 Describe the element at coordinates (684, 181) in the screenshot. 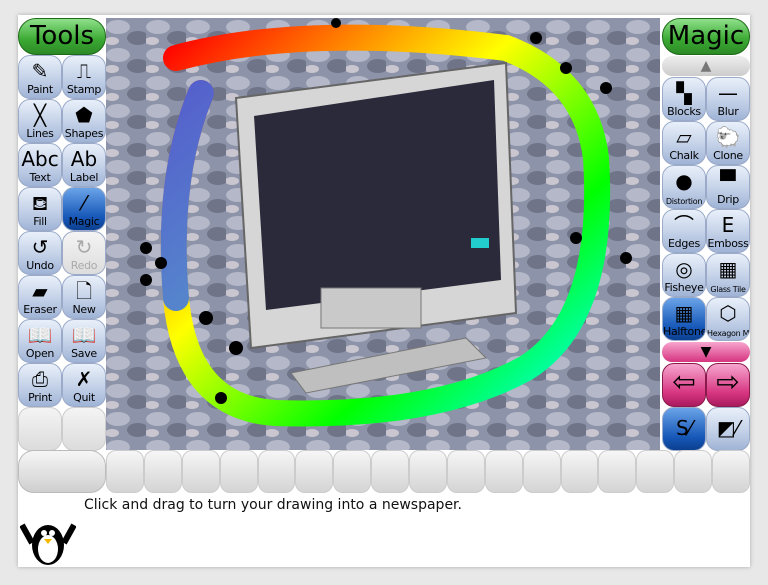

I see `distortion-icon: ●` at that location.